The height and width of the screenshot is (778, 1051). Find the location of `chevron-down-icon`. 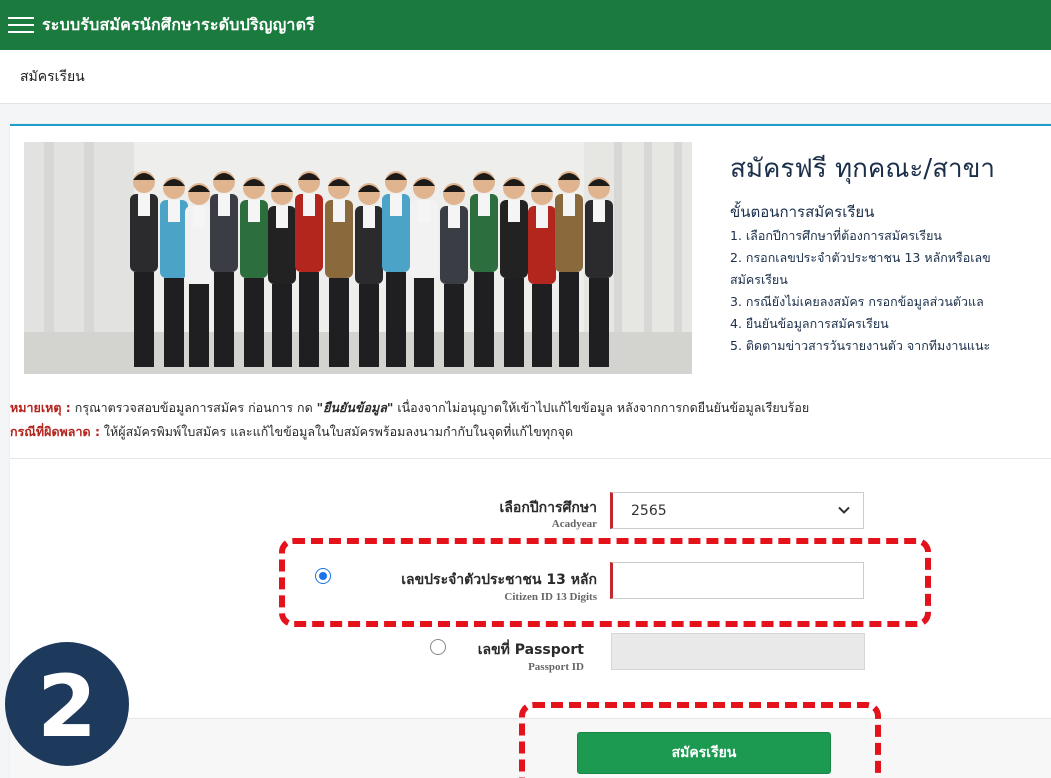

chevron-down-icon is located at coordinates (844, 510).